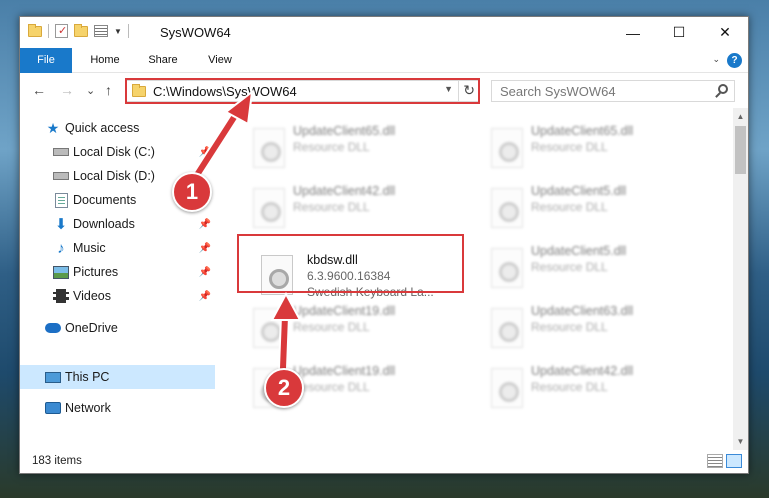 The width and height of the screenshot is (769, 498). What do you see at coordinates (117, 408) in the screenshot?
I see `sidebar-item-network: Network` at bounding box center [117, 408].